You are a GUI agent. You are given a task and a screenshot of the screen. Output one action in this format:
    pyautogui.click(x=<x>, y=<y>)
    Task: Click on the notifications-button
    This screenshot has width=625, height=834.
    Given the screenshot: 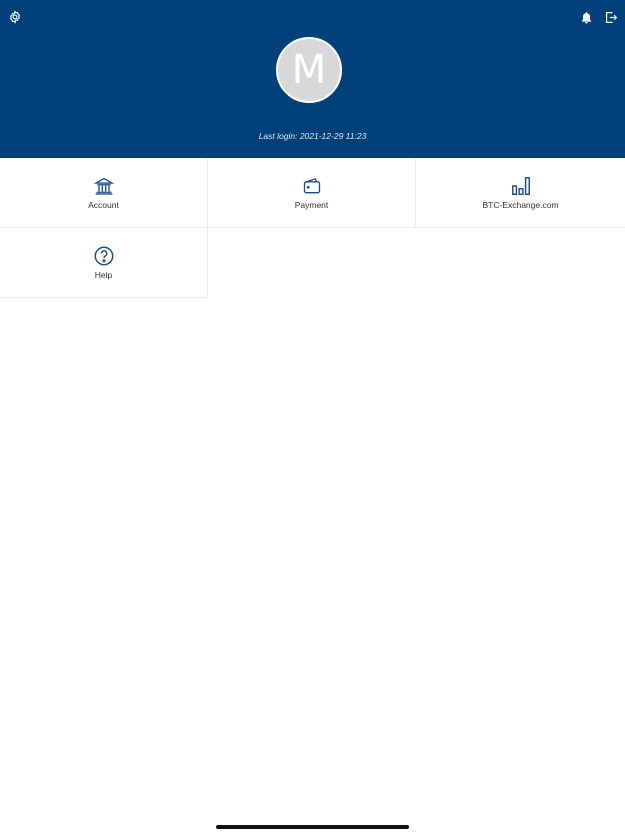 What is the action you would take?
    pyautogui.click(x=586, y=17)
    